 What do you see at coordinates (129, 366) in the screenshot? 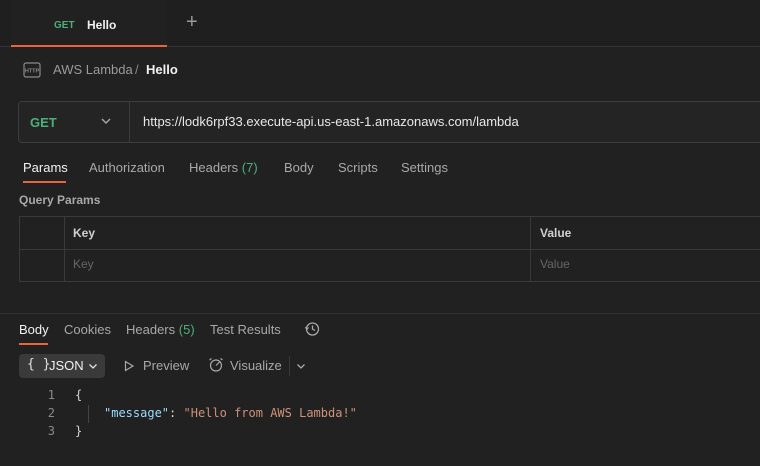
I see `play-icon` at bounding box center [129, 366].